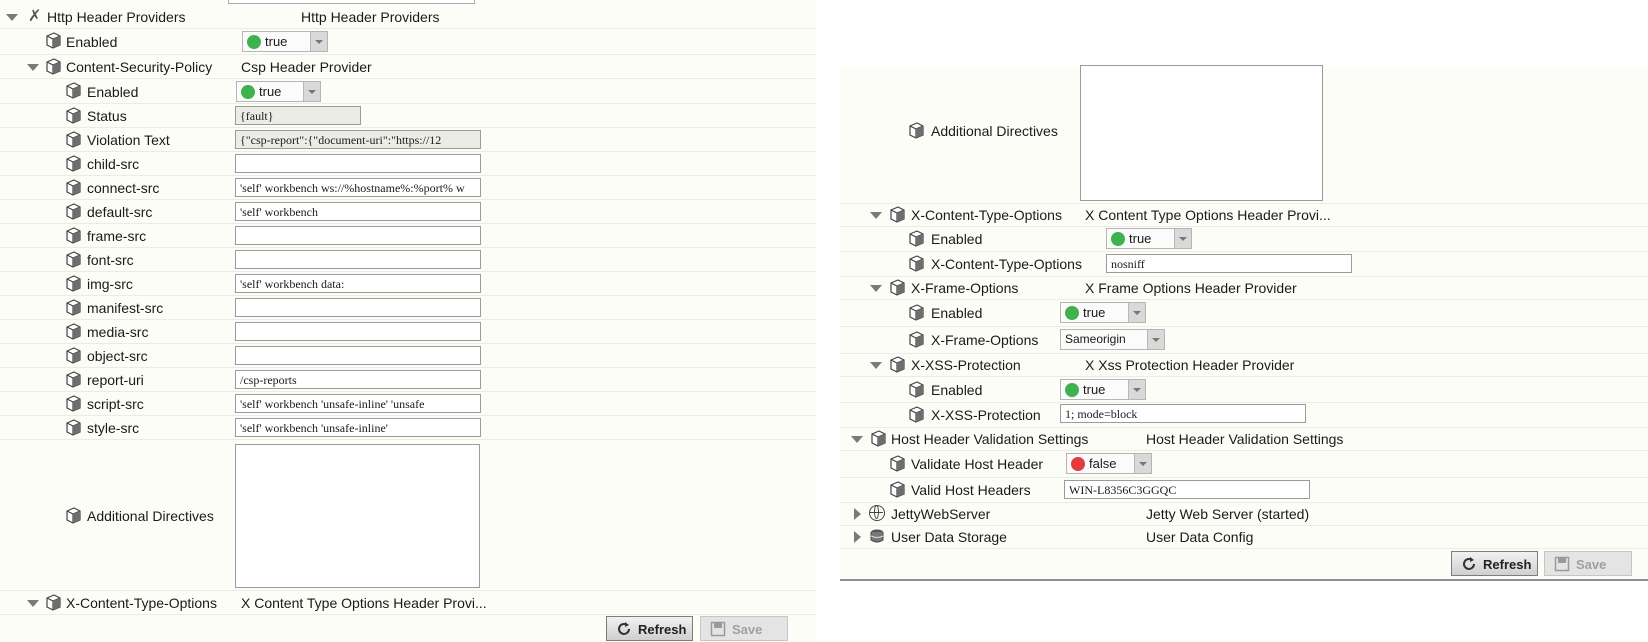 Image resolution: width=1648 pixels, height=642 pixels. Describe the element at coordinates (358, 283) in the screenshot. I see `img-src-input: 'self' workbench data:` at that location.